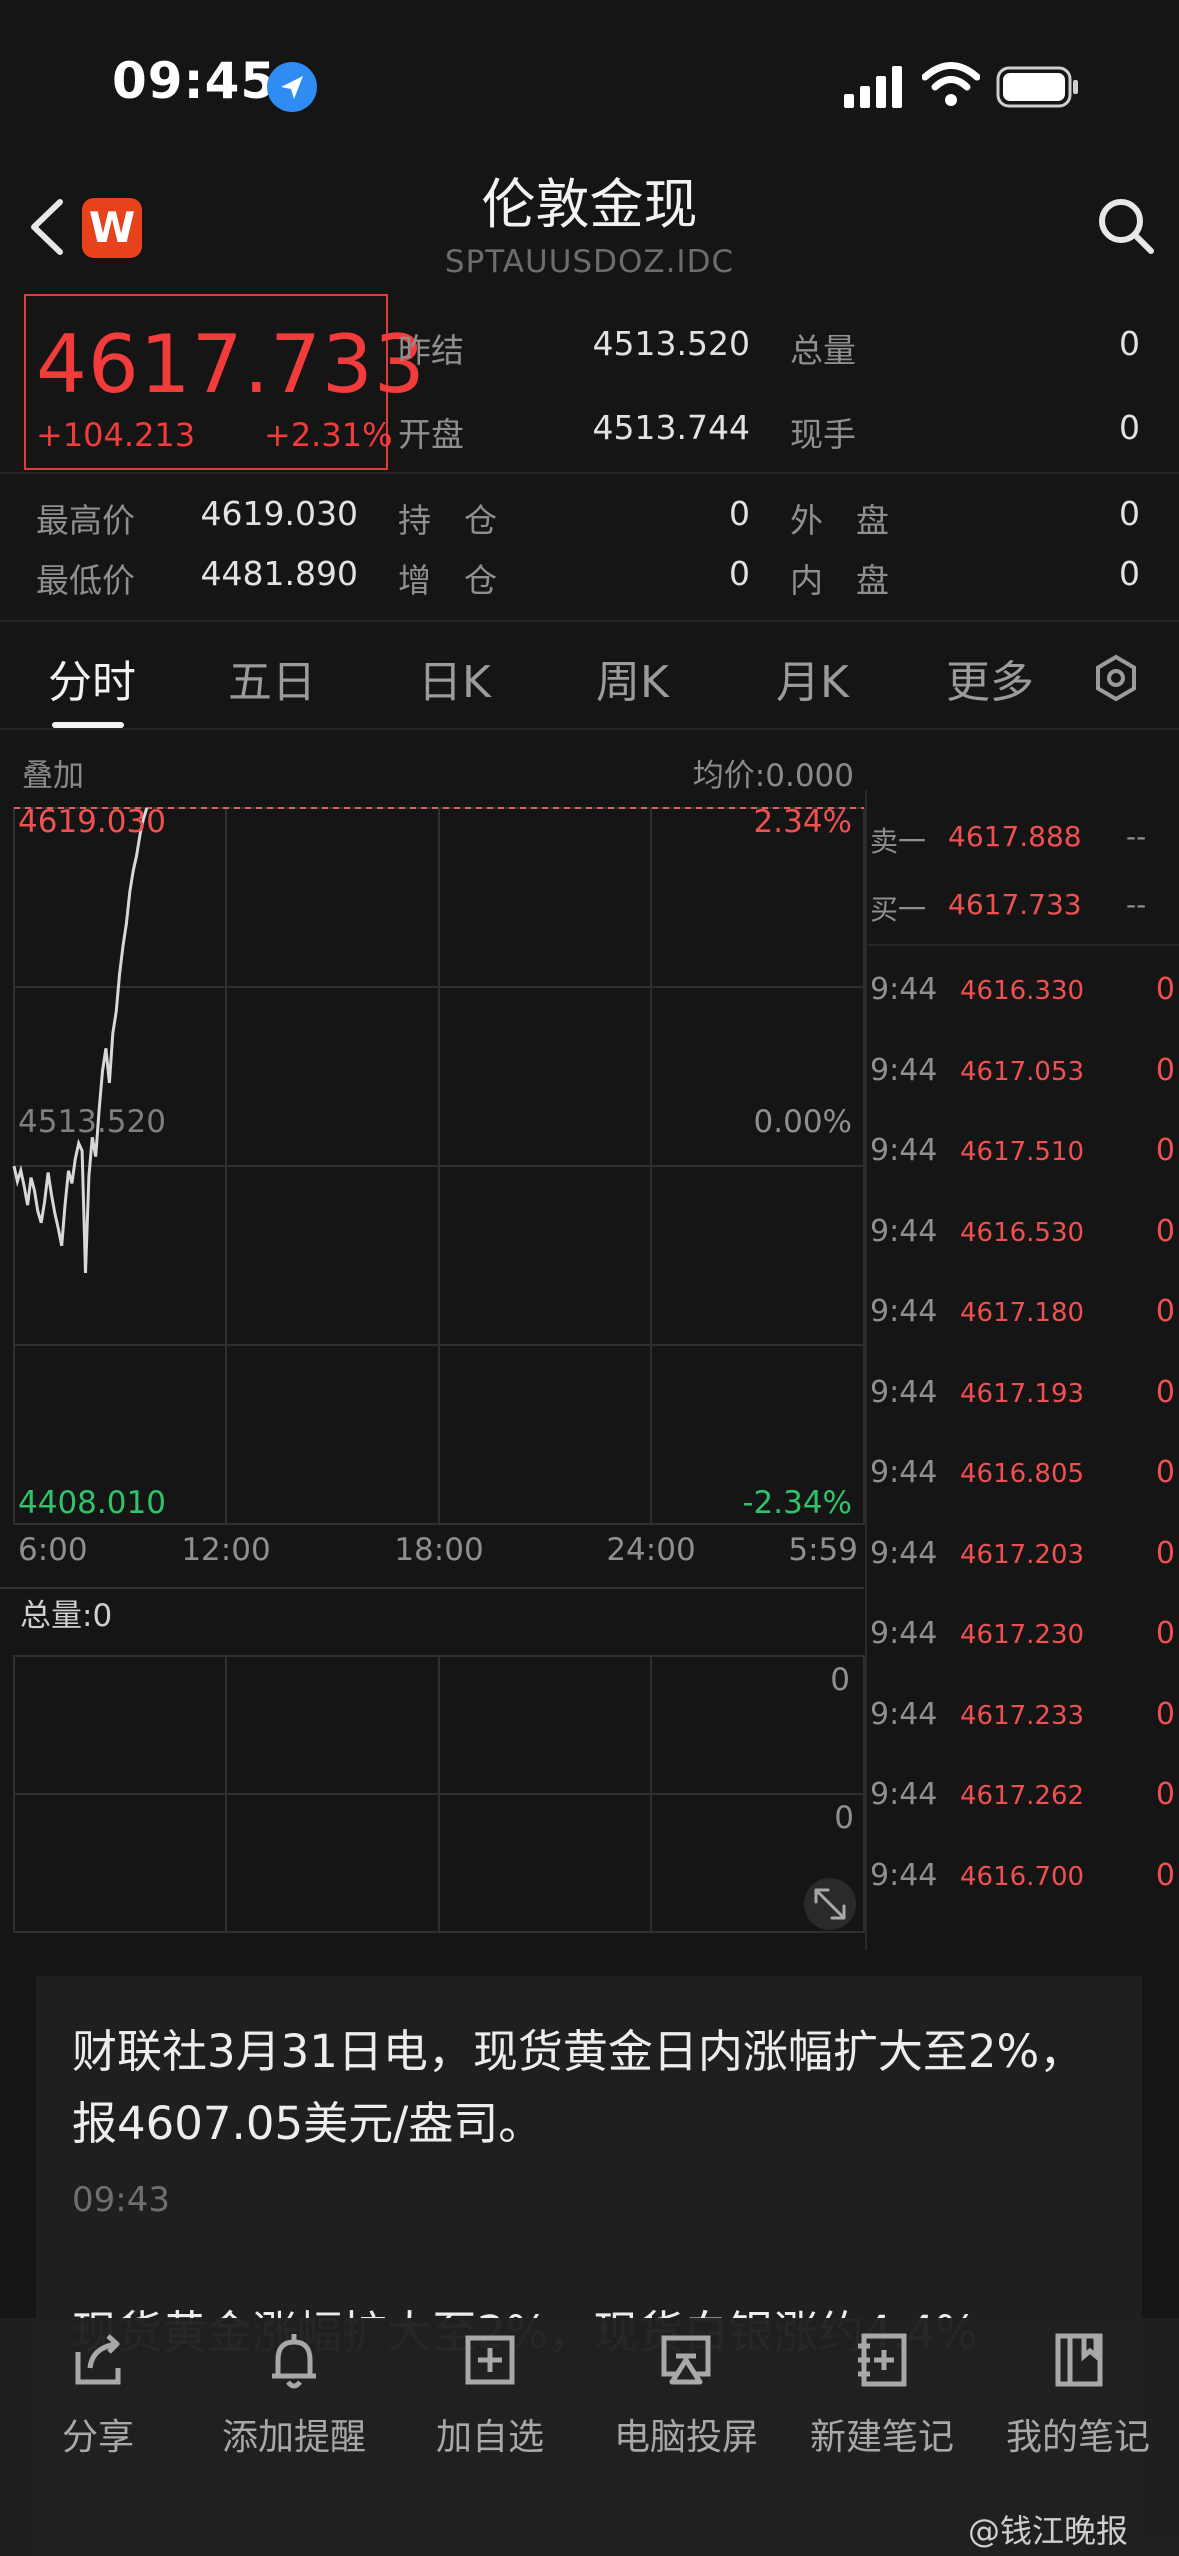 The image size is (1179, 2556). Describe the element at coordinates (1023, 1888) in the screenshot. I see `tick-row: 9:44 4616.700 0` at that location.